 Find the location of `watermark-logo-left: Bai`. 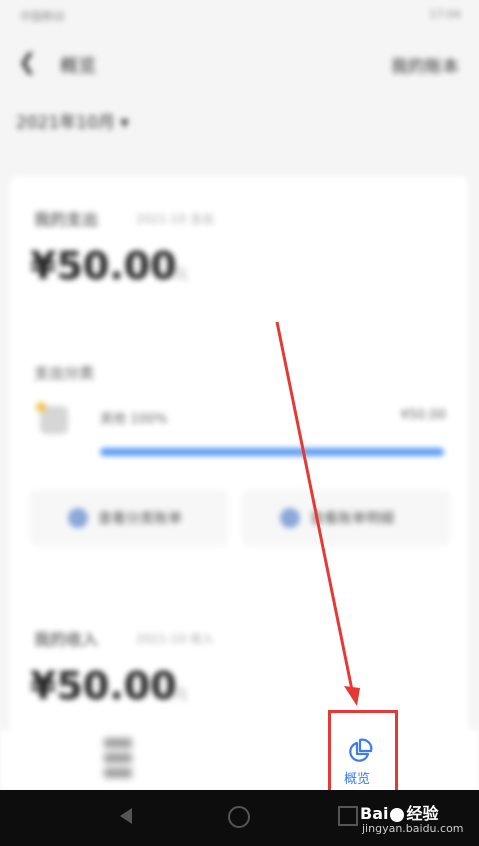

watermark-logo-left: Bai is located at coordinates (374, 813).